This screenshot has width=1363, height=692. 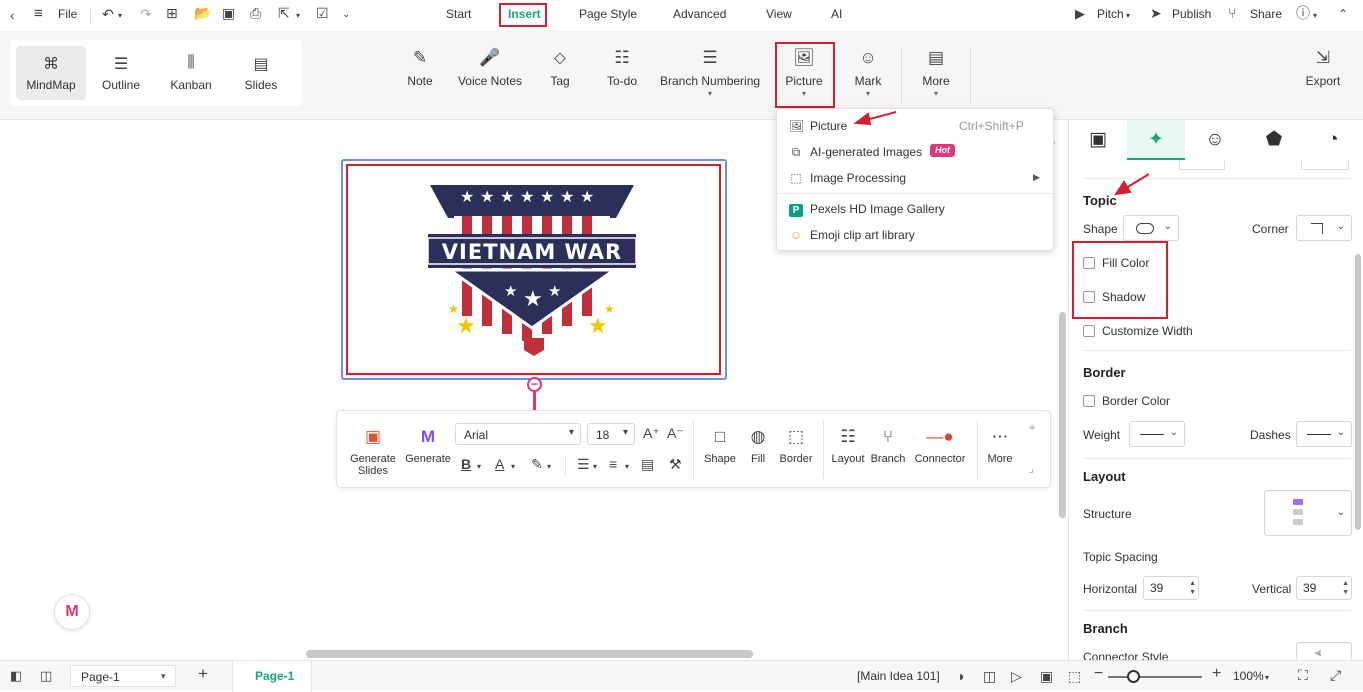 What do you see at coordinates (549, 467) in the screenshot?
I see `highlighter-dropdown-icon: ▾` at bounding box center [549, 467].